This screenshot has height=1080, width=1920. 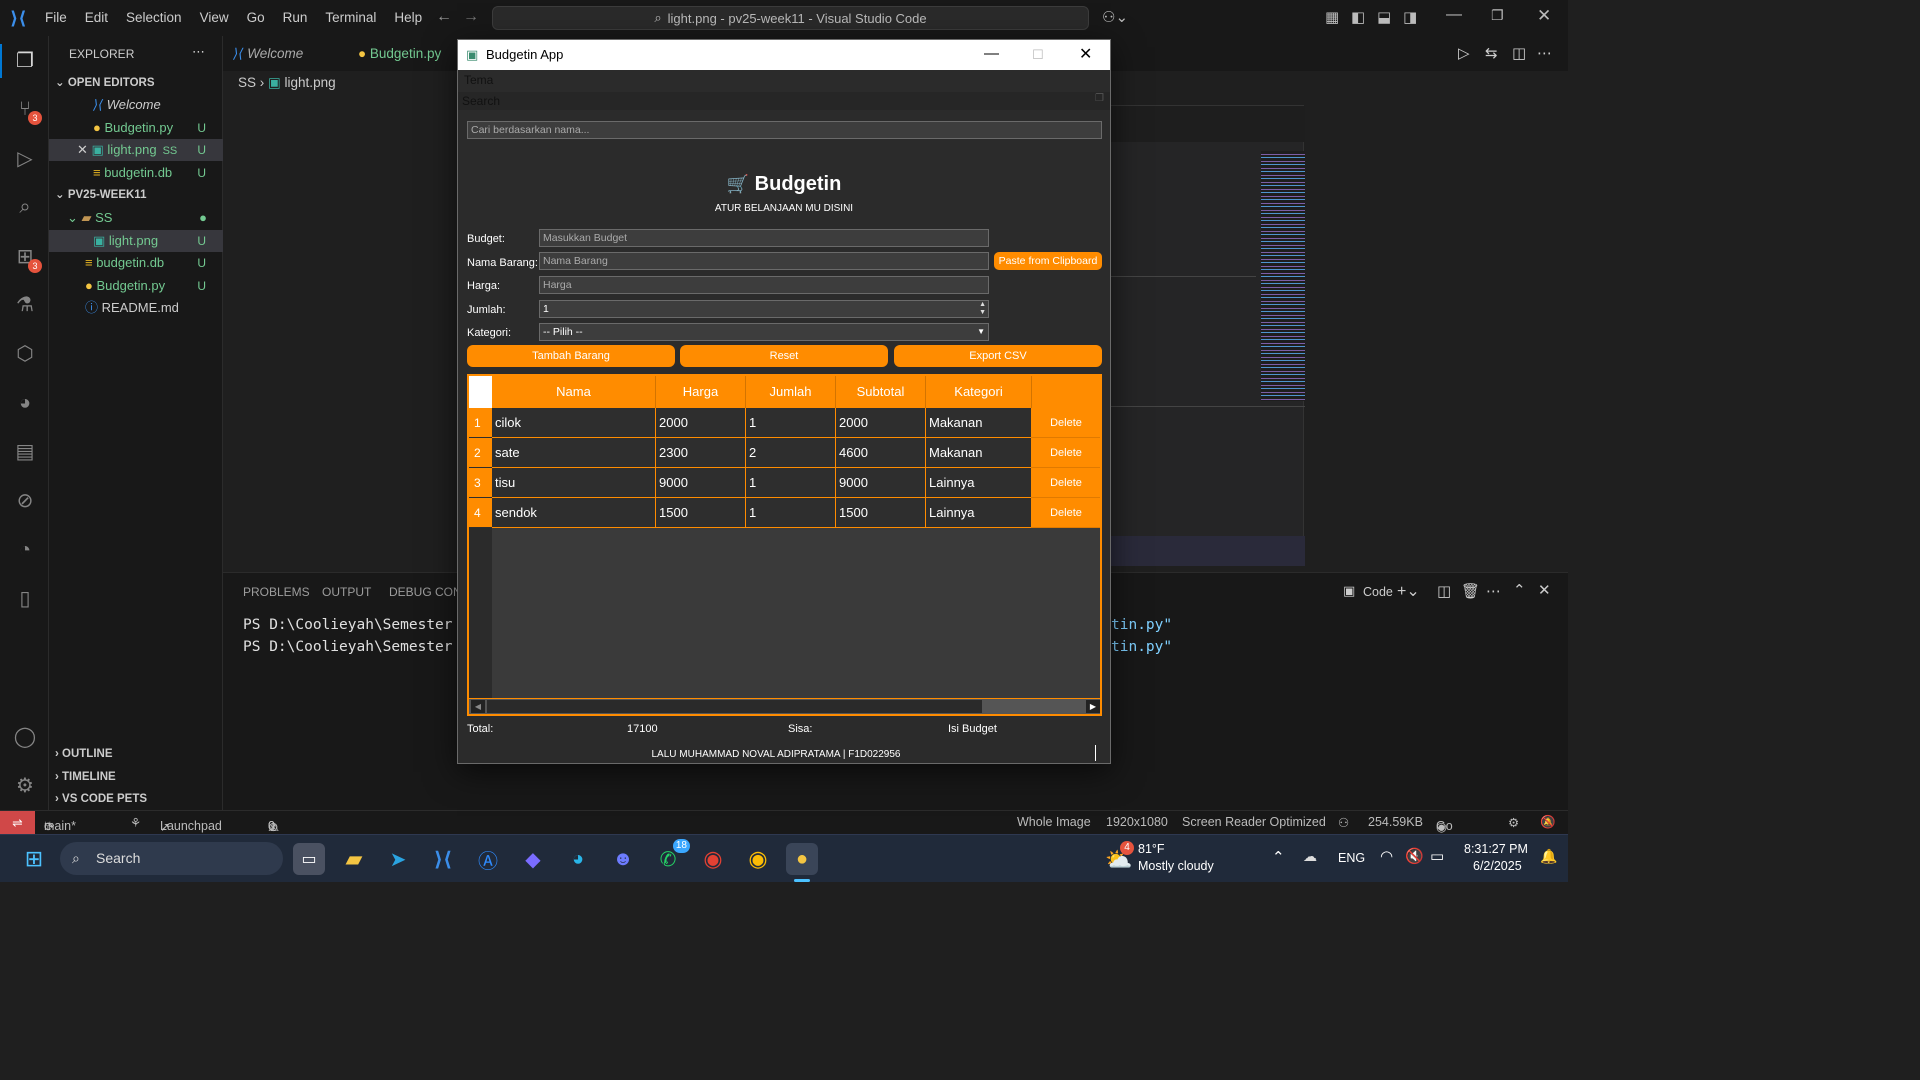 What do you see at coordinates (398, 859) in the screenshot?
I see `telegram-icon: ➤` at bounding box center [398, 859].